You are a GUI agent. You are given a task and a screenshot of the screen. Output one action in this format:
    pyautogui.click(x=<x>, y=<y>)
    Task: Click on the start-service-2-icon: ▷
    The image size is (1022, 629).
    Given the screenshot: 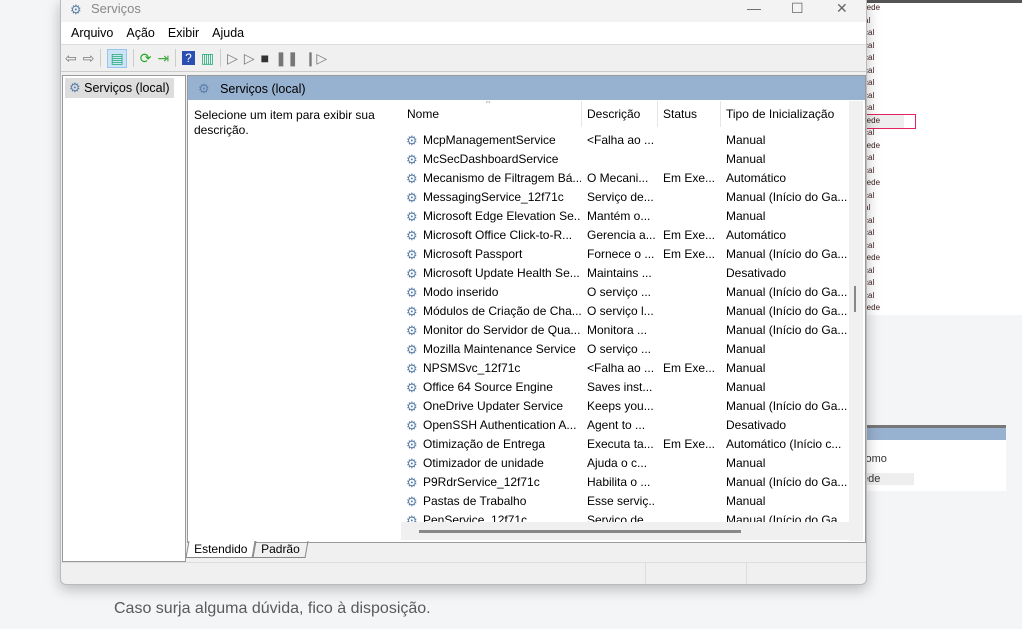 What is the action you would take?
    pyautogui.click(x=249, y=58)
    